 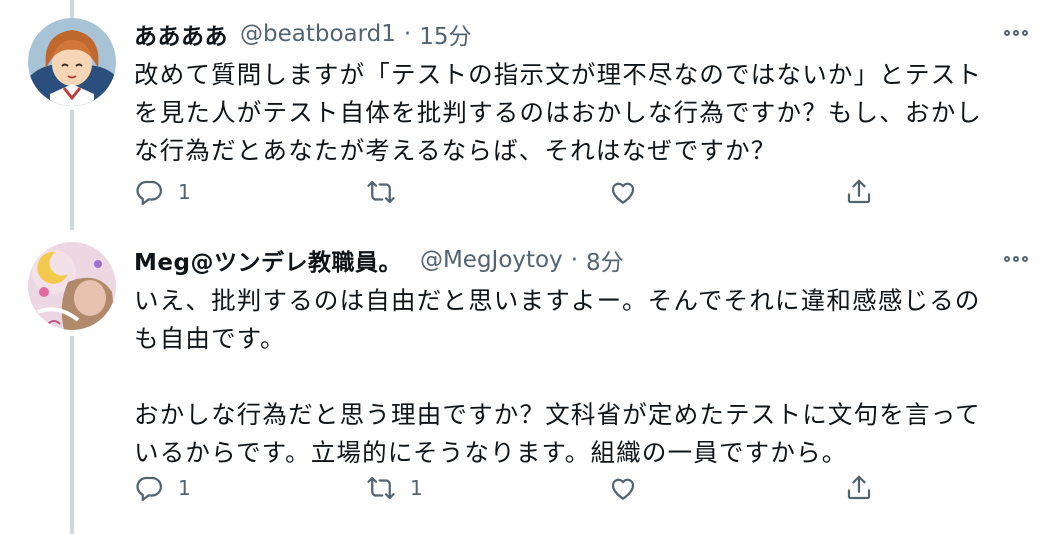 I want to click on tweet-header: ああああ @beatboard1 · 15分, so click(x=303, y=34).